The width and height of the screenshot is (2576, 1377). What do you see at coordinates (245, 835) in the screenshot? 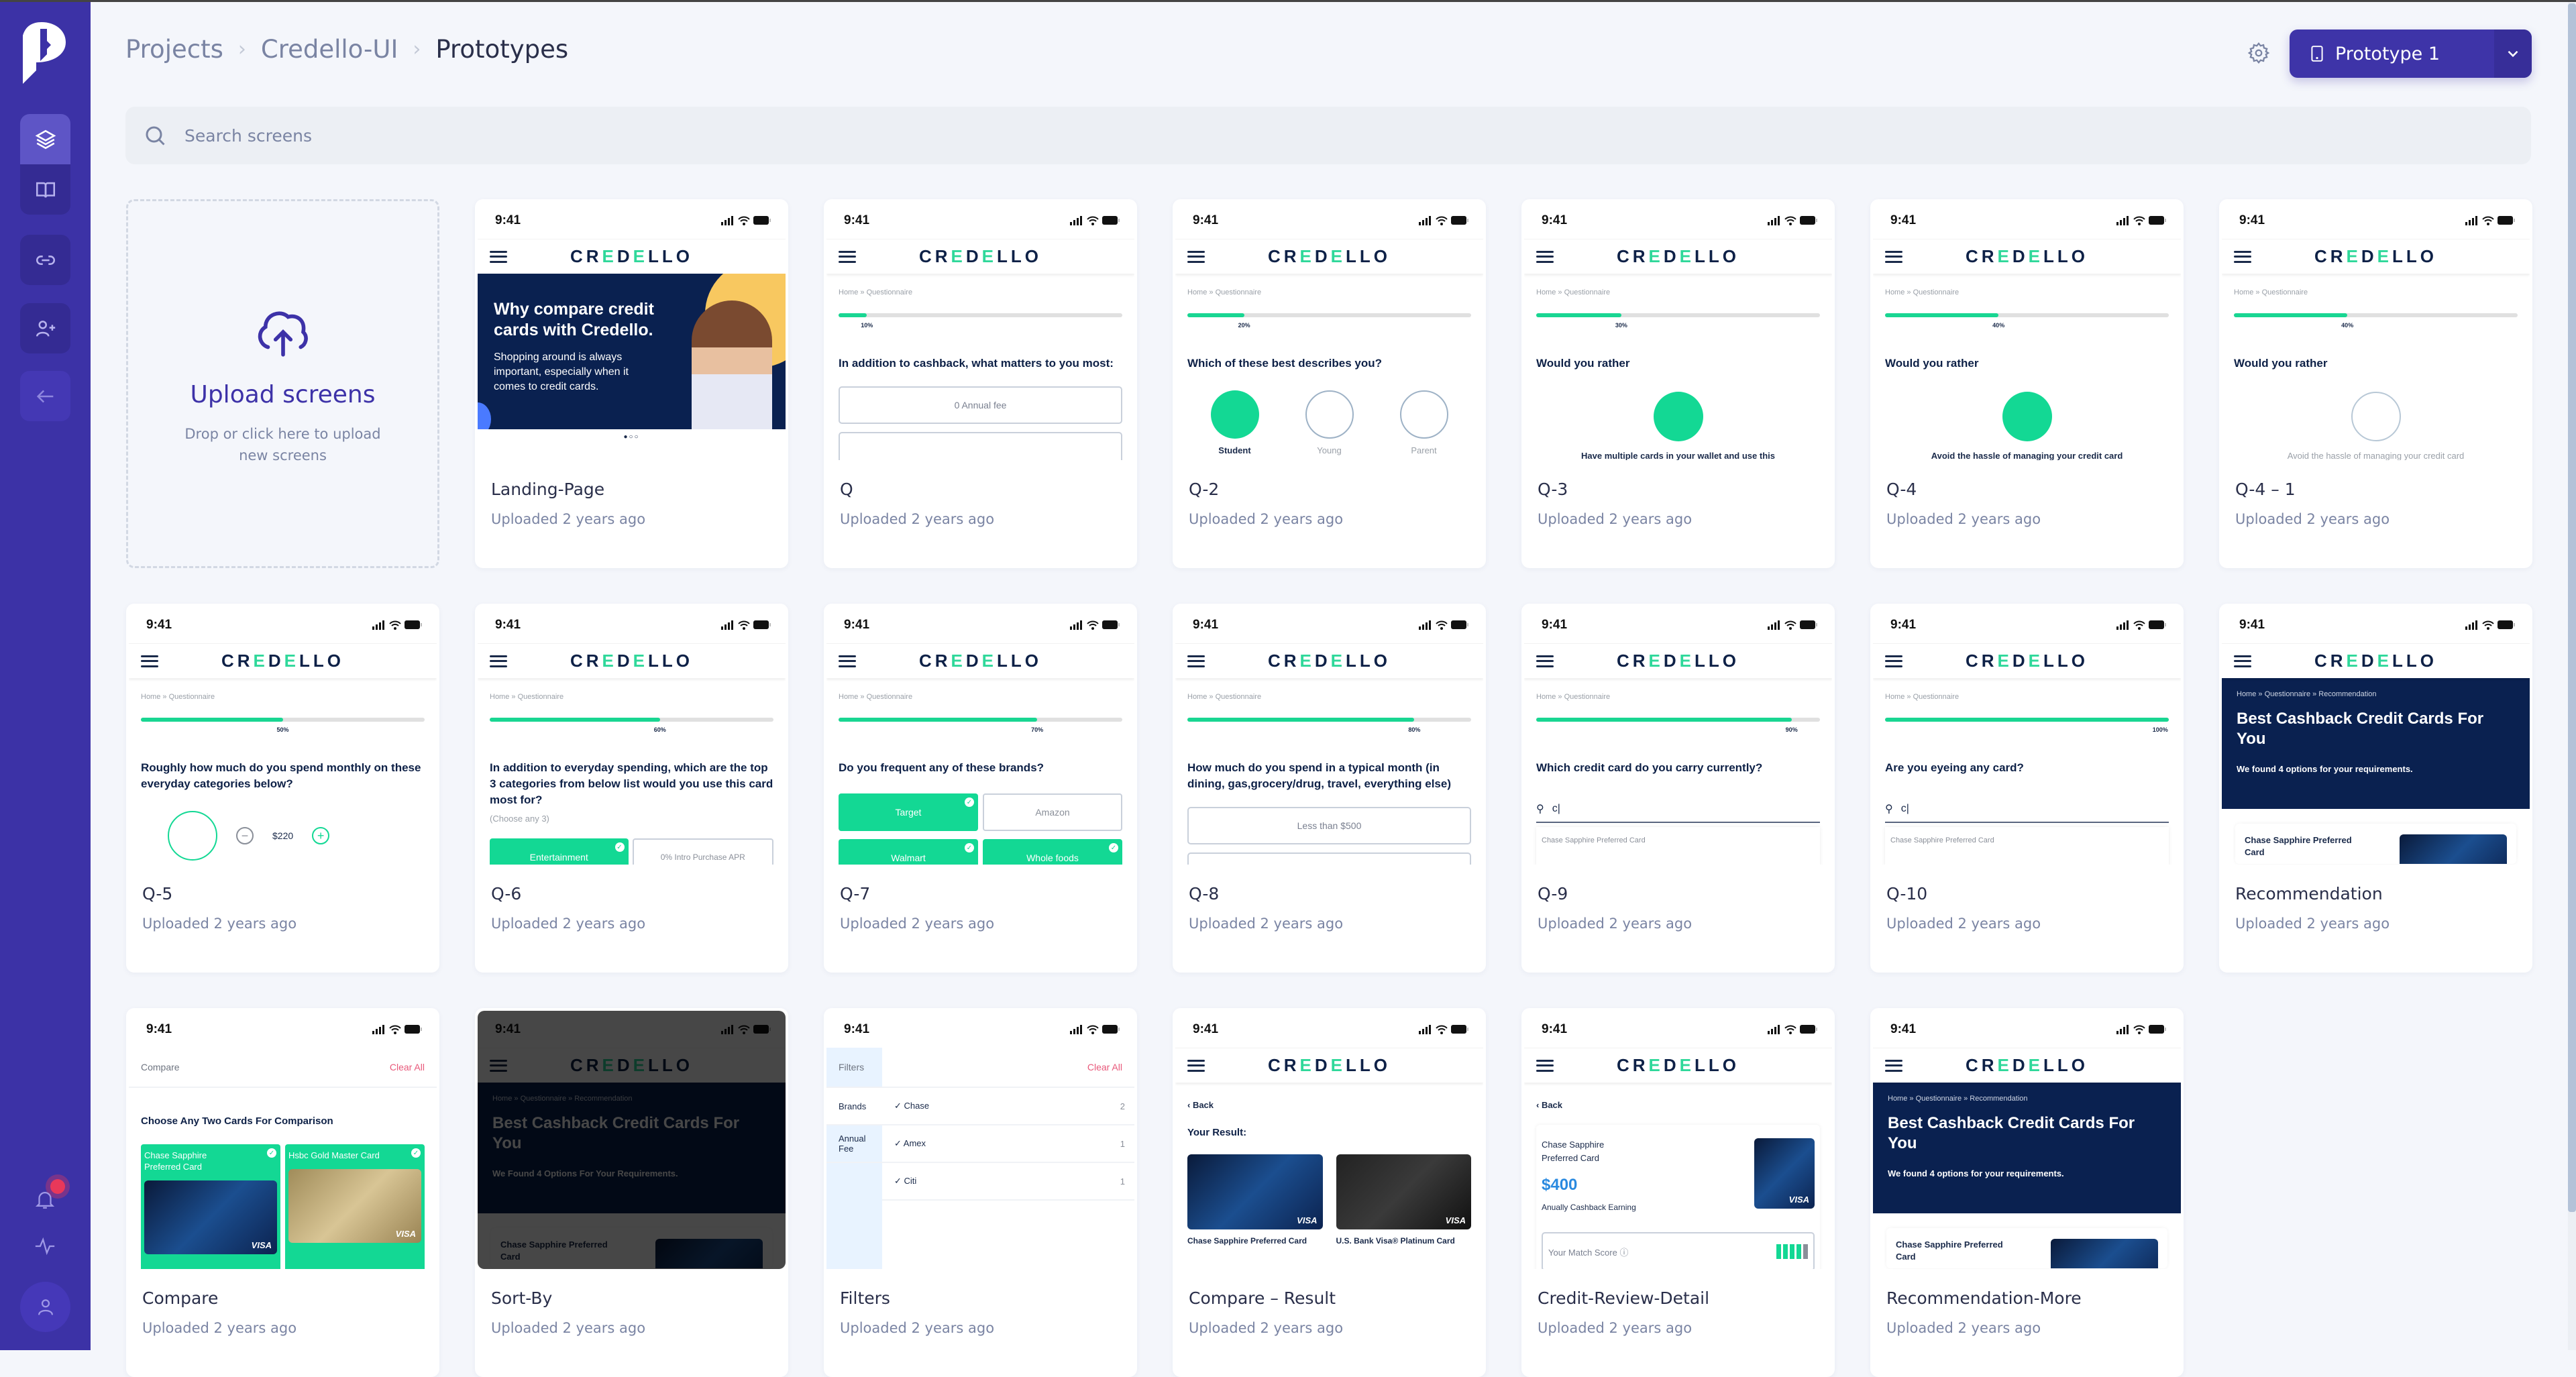
I see `decrement-button: −` at bounding box center [245, 835].